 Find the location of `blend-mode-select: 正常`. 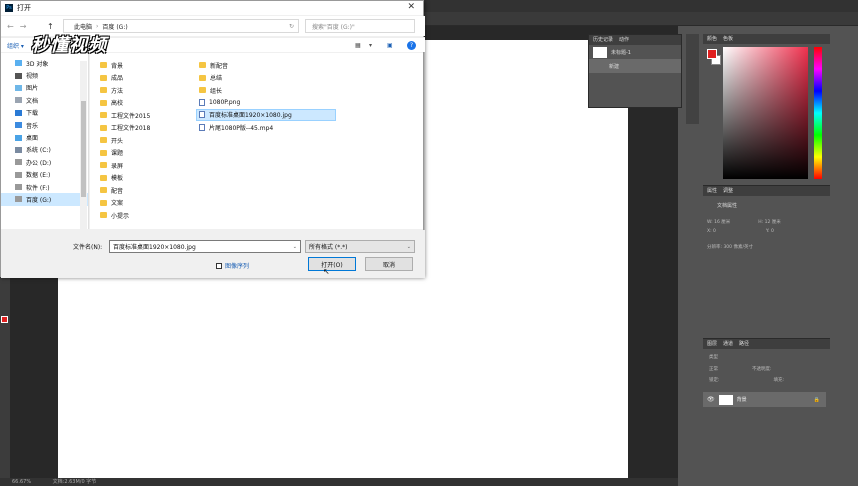

blend-mode-select: 正常 is located at coordinates (713, 369).